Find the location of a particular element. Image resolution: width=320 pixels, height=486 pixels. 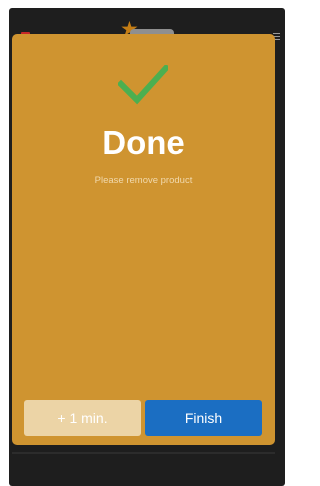

dialog-title: Done is located at coordinates (143, 142).